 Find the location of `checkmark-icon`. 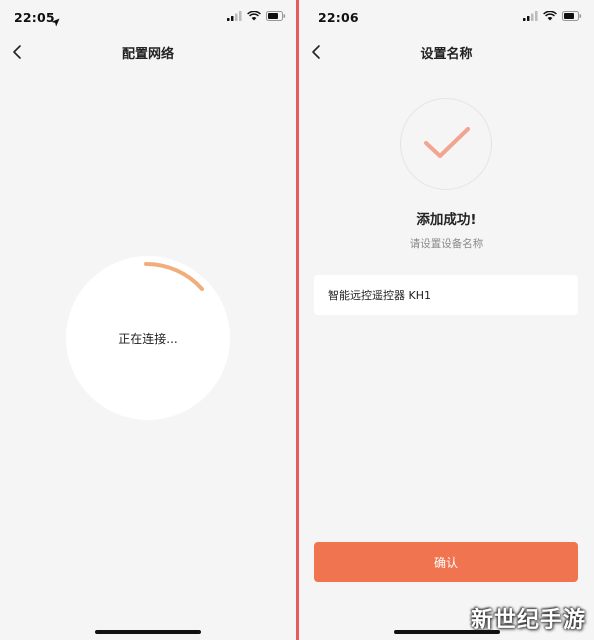

checkmark-icon is located at coordinates (447, 142).